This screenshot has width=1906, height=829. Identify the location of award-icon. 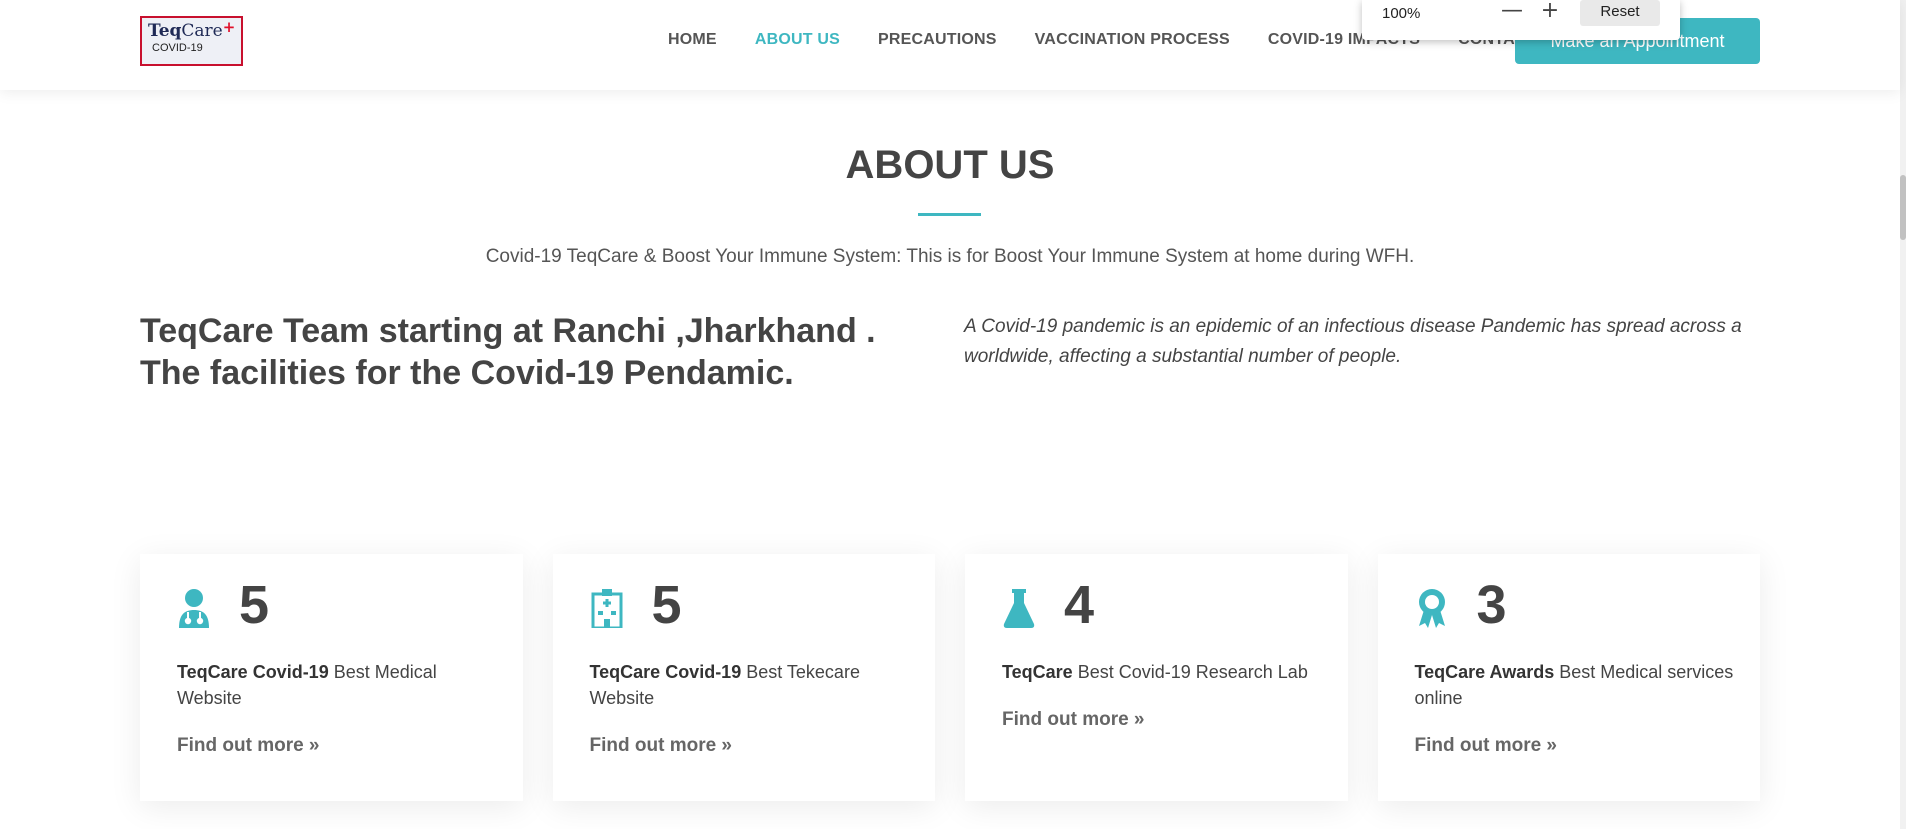
(1432, 608).